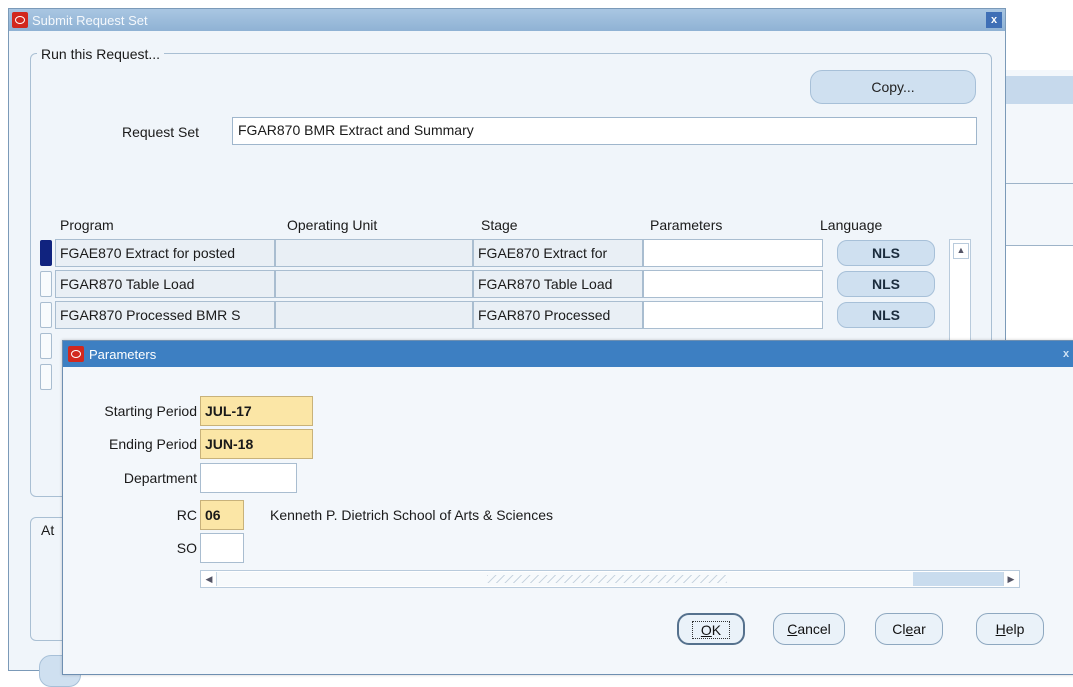 The height and width of the screenshot is (687, 1073). What do you see at coordinates (851, 225) in the screenshot?
I see `column-header-language: Language` at bounding box center [851, 225].